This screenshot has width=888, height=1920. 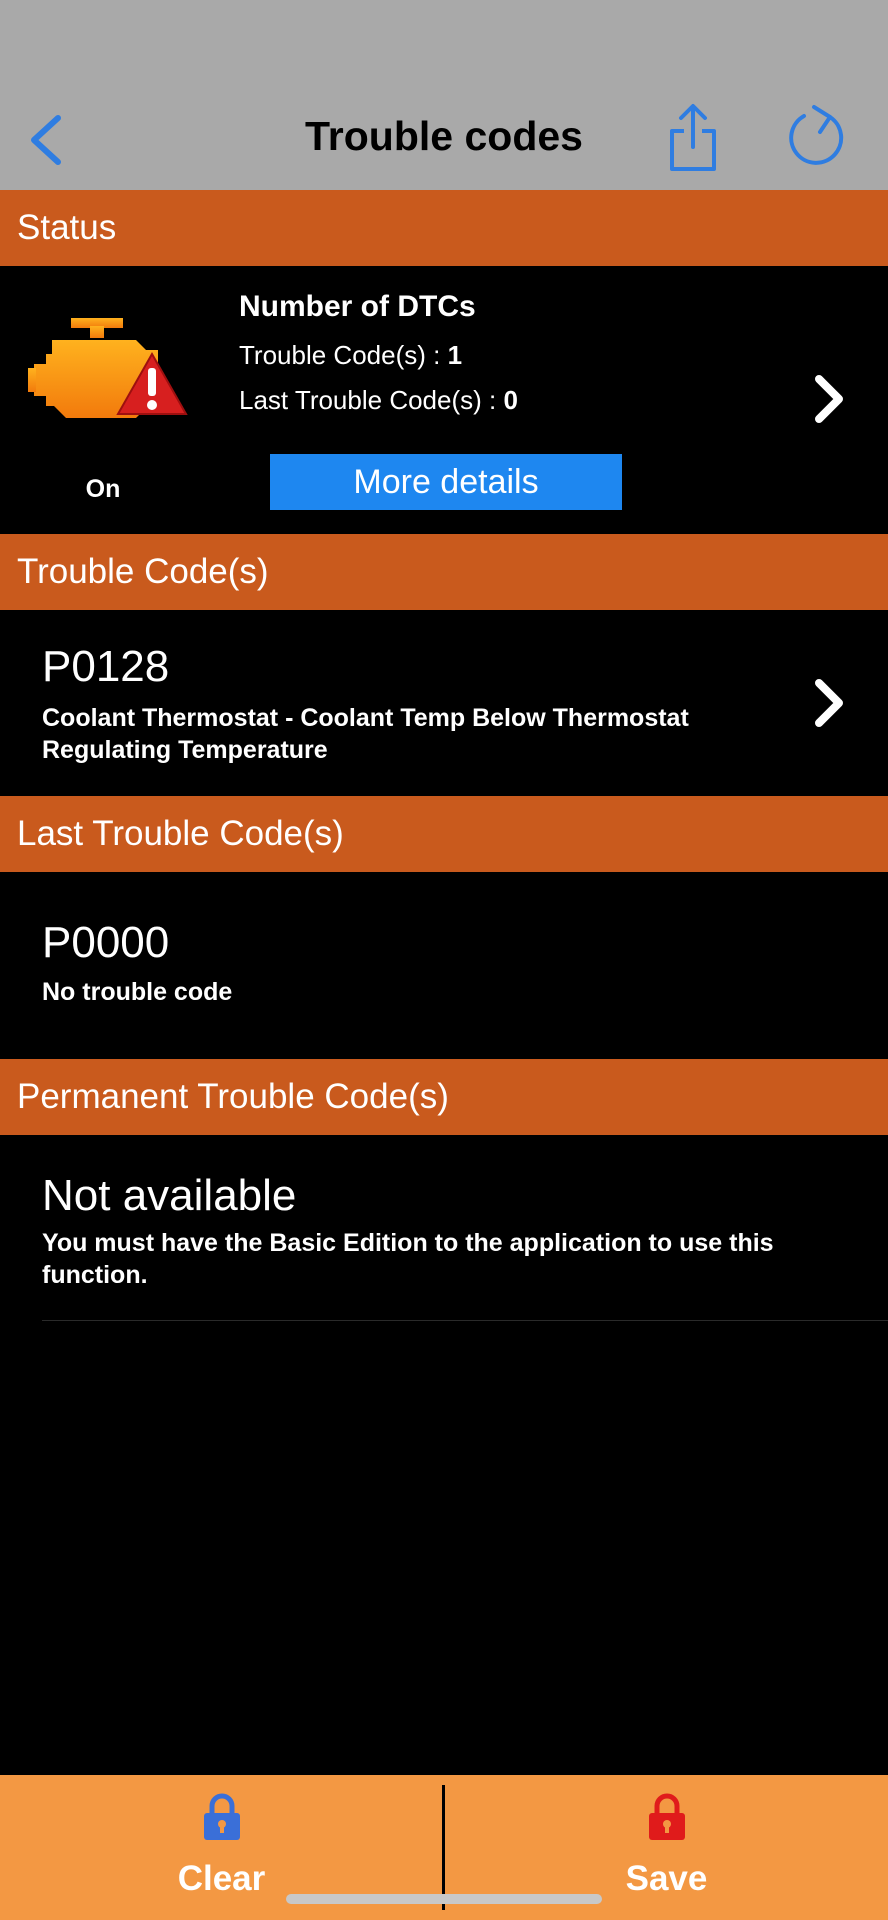 I want to click on divider, so click(x=465, y=1320).